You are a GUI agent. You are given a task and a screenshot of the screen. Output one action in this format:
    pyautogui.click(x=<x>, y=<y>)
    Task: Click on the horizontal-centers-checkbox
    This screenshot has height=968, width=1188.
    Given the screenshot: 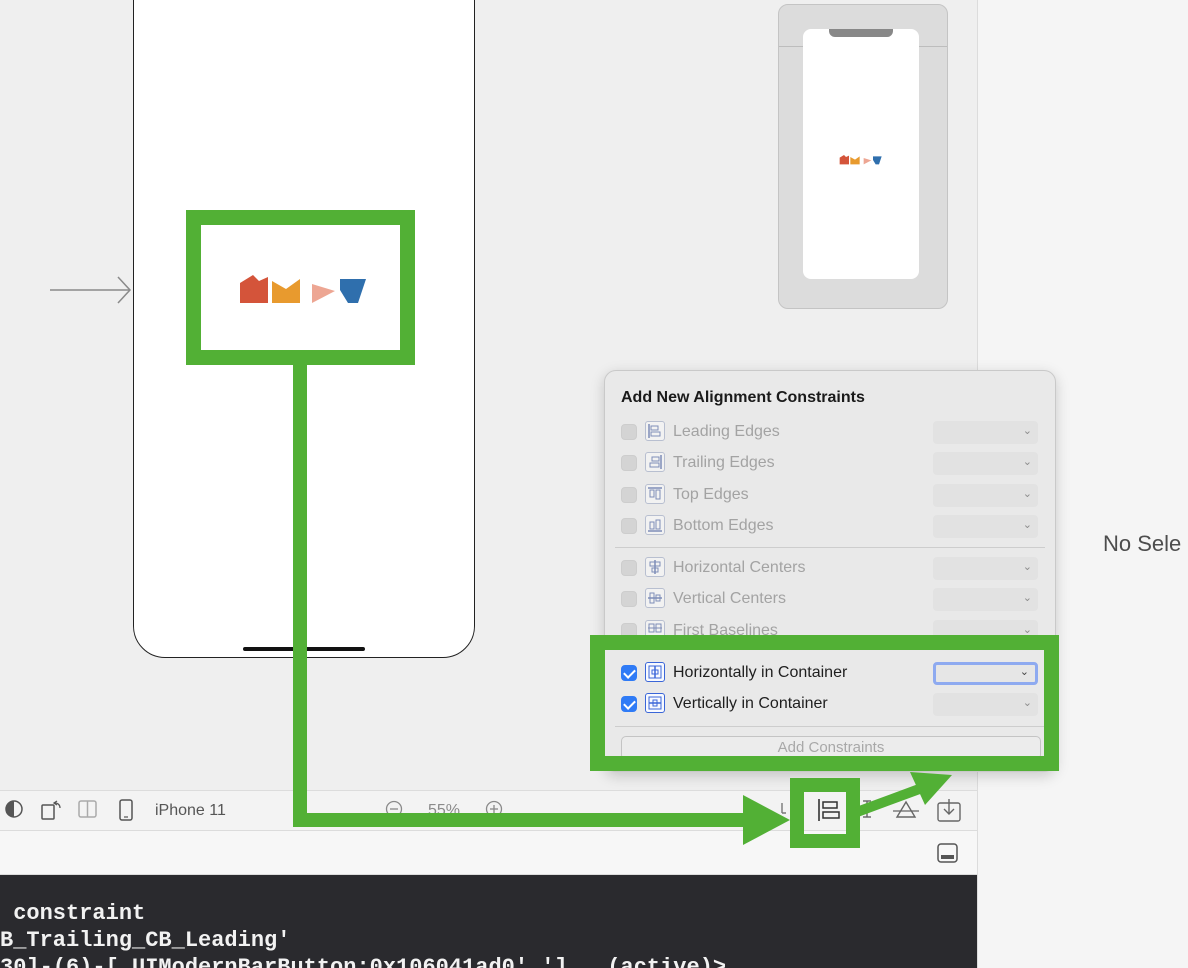 What is the action you would take?
    pyautogui.click(x=629, y=568)
    